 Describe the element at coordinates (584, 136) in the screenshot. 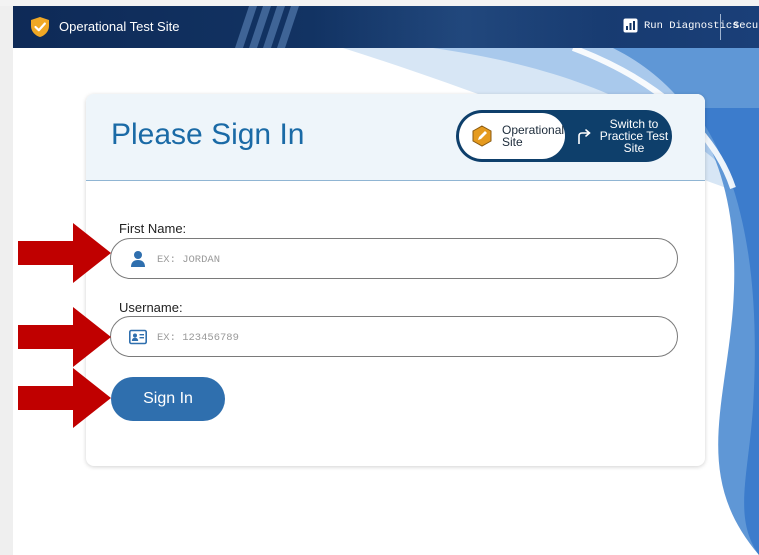

I see `redo-arrow-icon` at that location.